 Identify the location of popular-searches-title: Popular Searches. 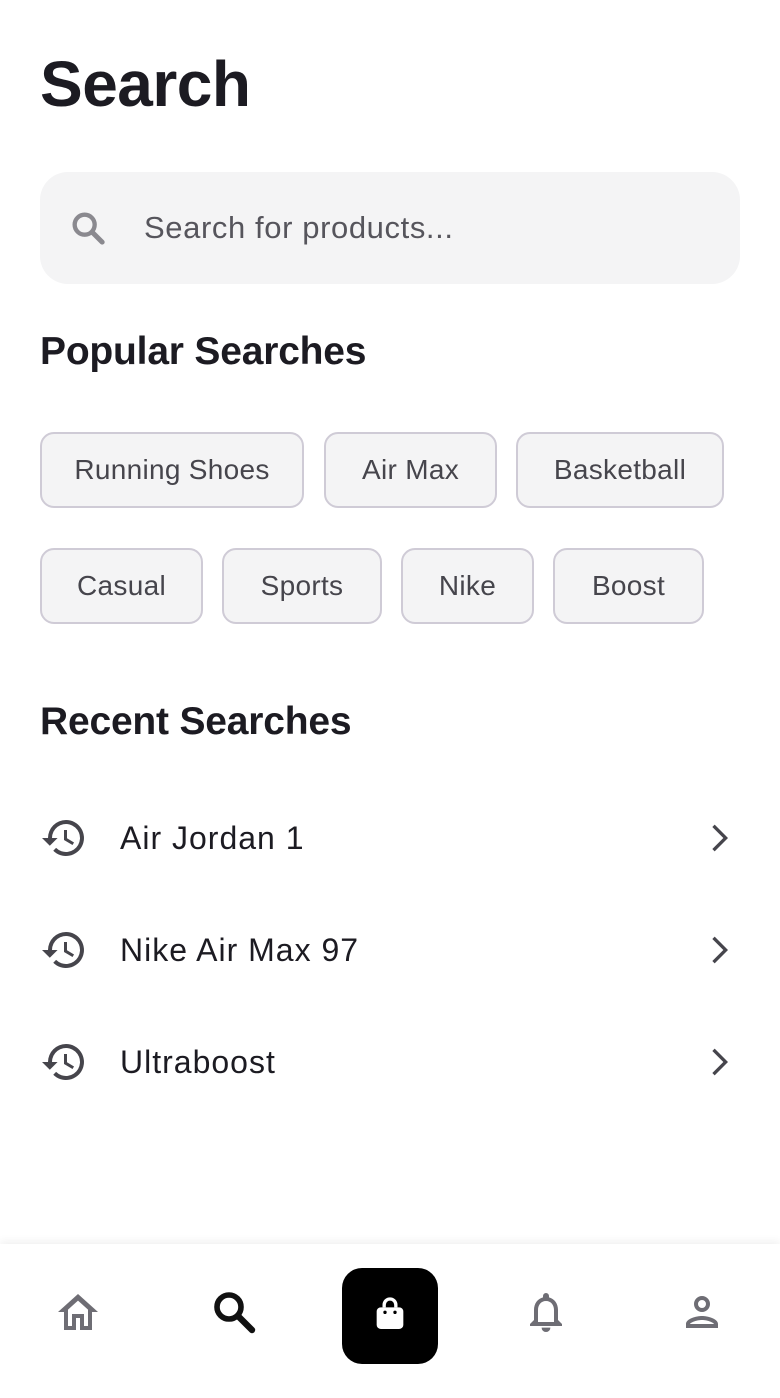
(203, 351).